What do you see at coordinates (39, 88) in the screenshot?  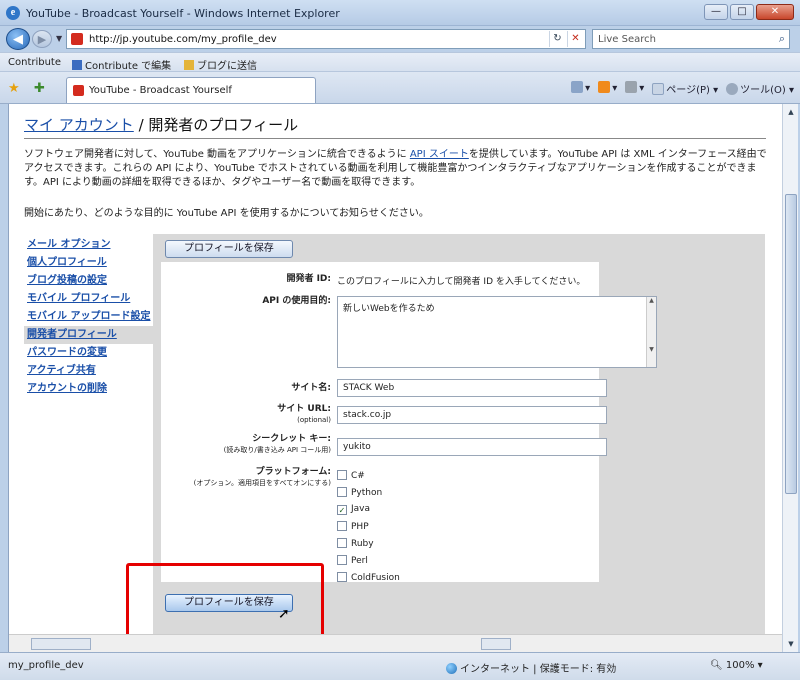 I see `add-favorites-icon: ✚` at bounding box center [39, 88].